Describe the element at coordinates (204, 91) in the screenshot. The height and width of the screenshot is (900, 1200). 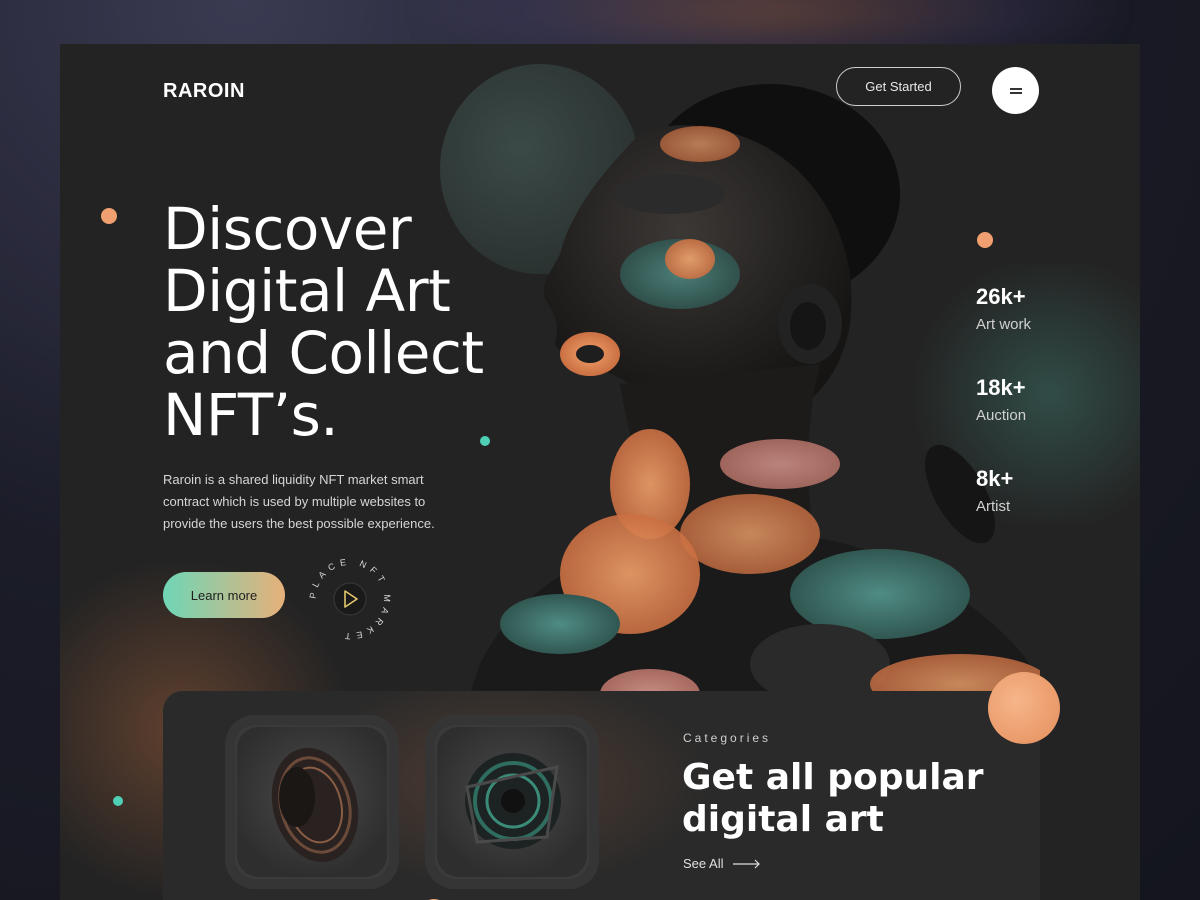
I see `brand-logo: RAROIN` at that location.